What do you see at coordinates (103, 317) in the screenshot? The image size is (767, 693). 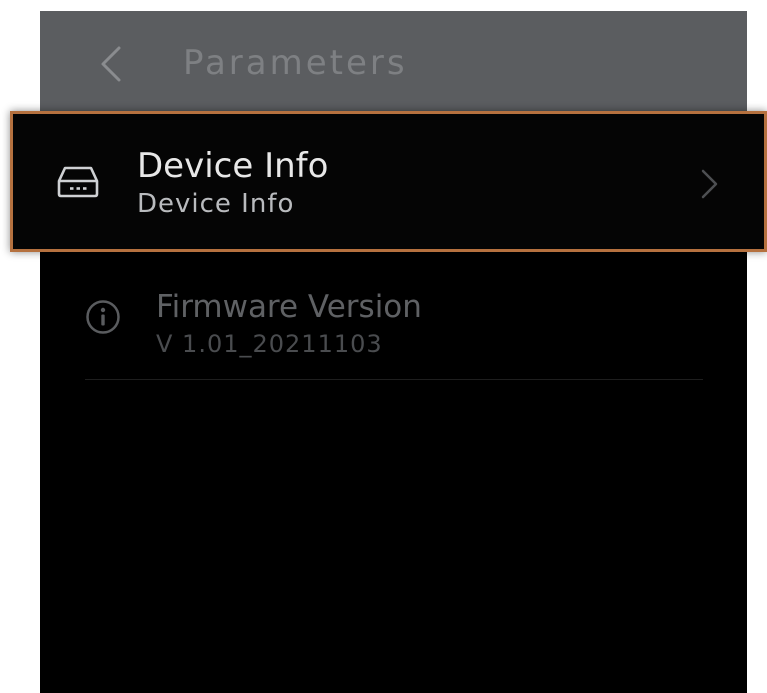 I see `info-circle-icon` at bounding box center [103, 317].